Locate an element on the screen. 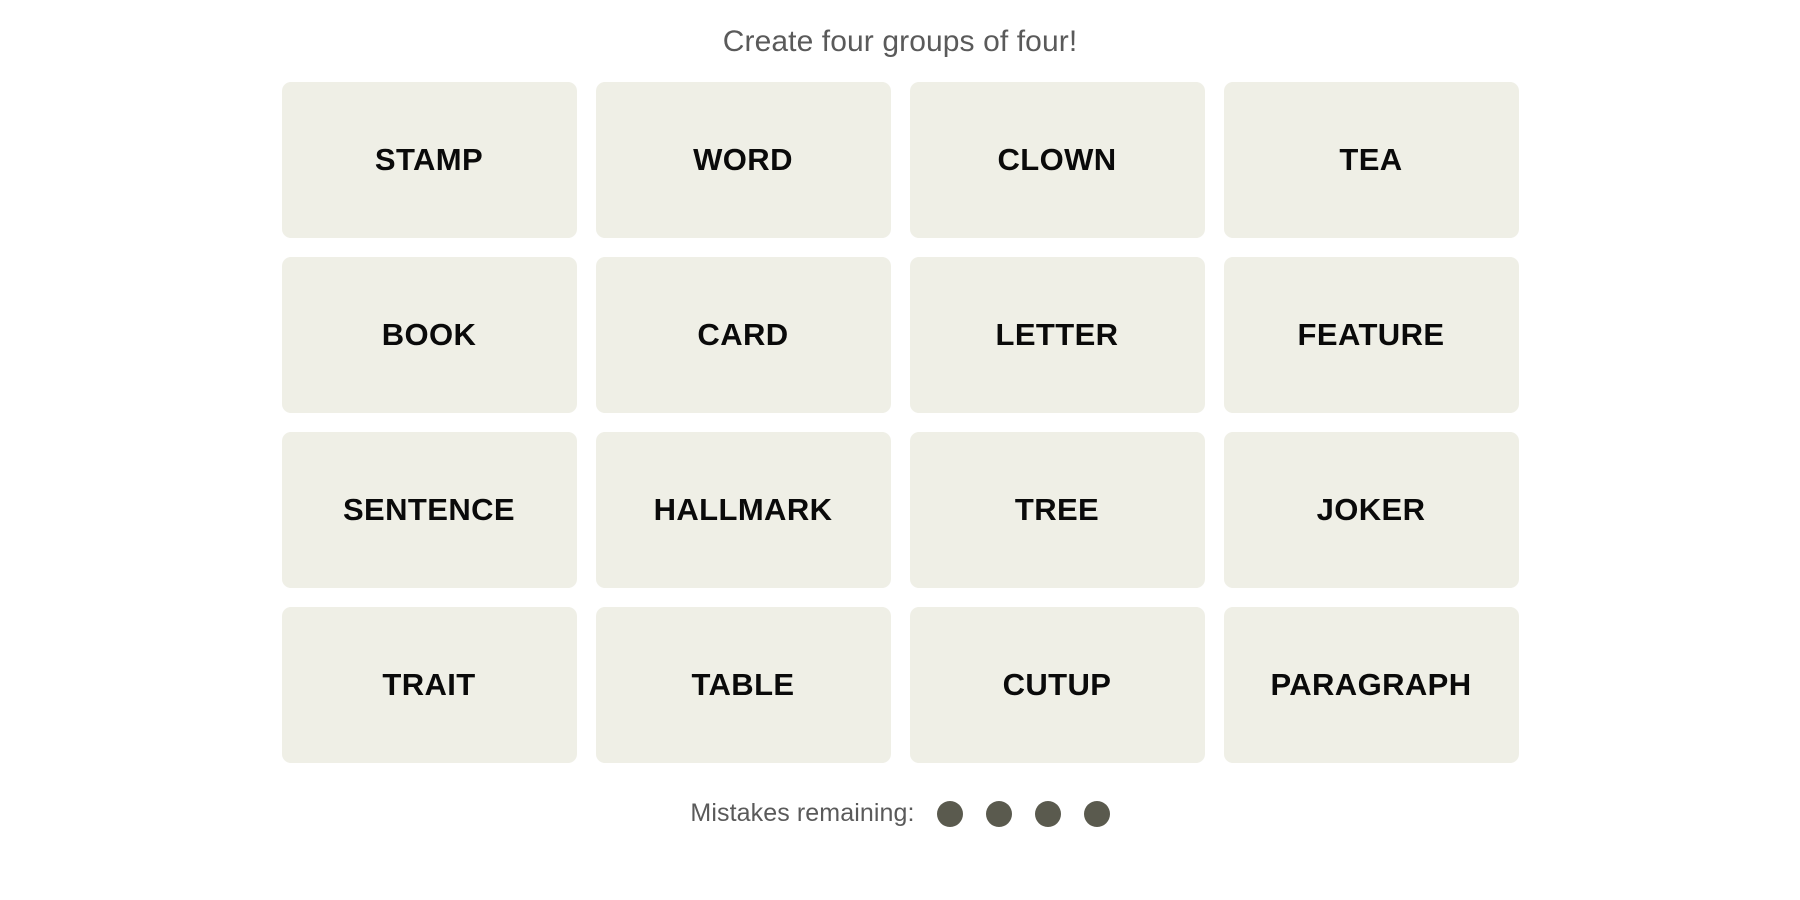 The width and height of the screenshot is (1800, 900). word-tile-label: PARAGRAPH is located at coordinates (1371, 684).